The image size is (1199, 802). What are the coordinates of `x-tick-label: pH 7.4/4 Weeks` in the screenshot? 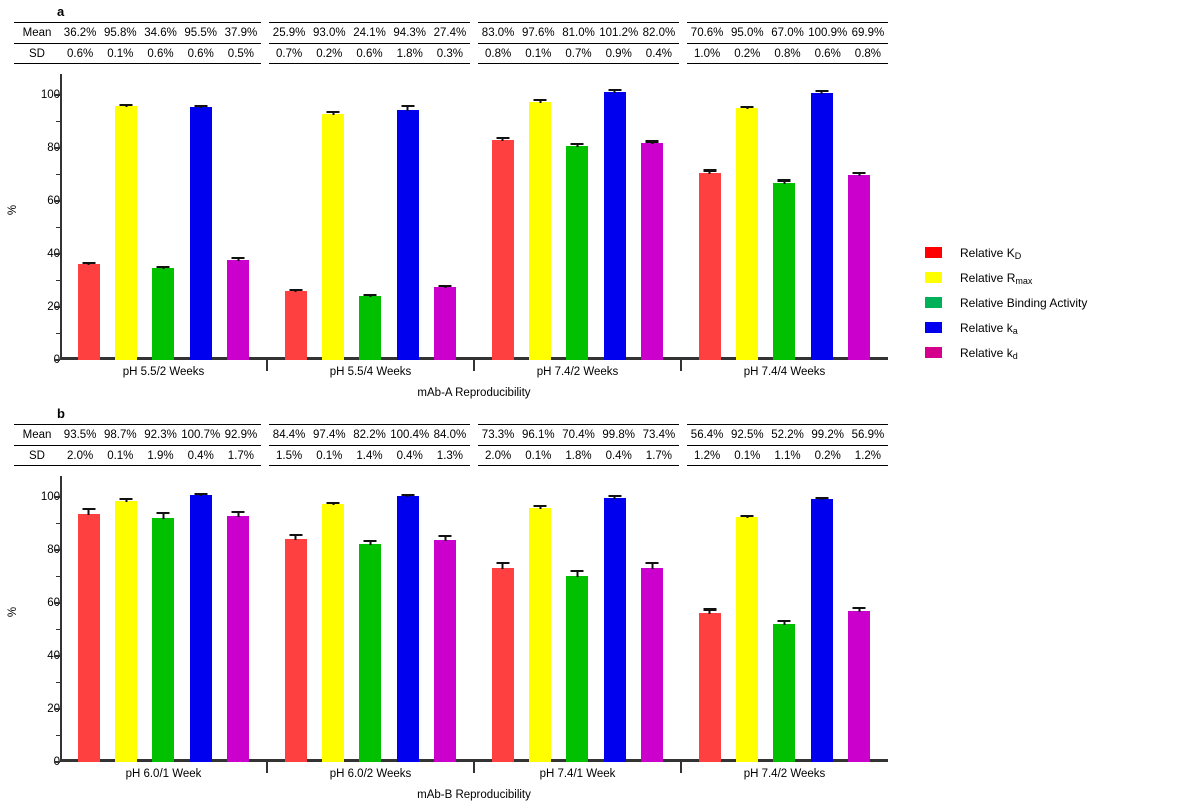 It's located at (784, 372).